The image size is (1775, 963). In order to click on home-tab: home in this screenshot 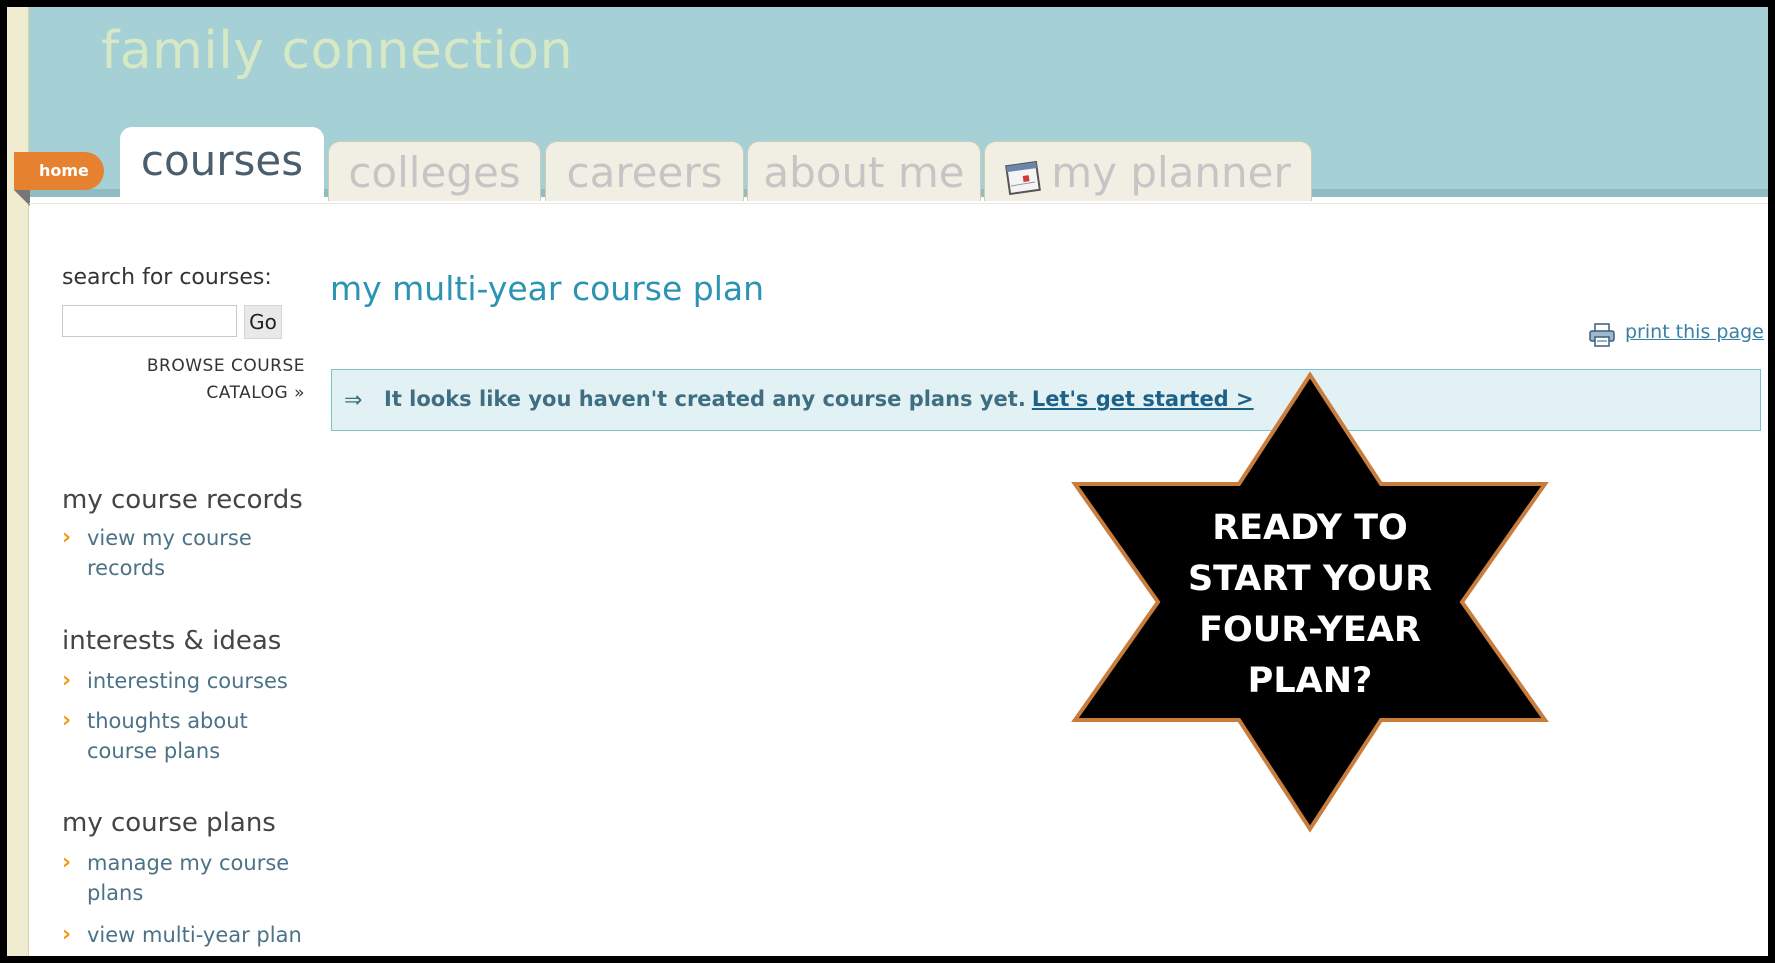, I will do `click(59, 171)`.